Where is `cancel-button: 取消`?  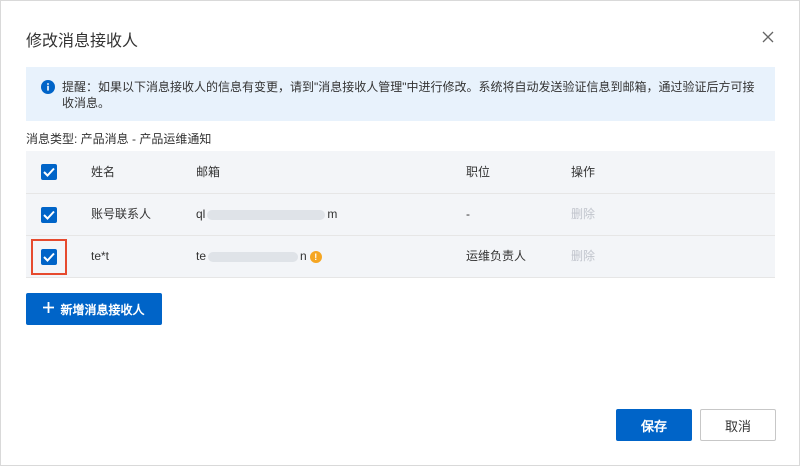 cancel-button: 取消 is located at coordinates (738, 425).